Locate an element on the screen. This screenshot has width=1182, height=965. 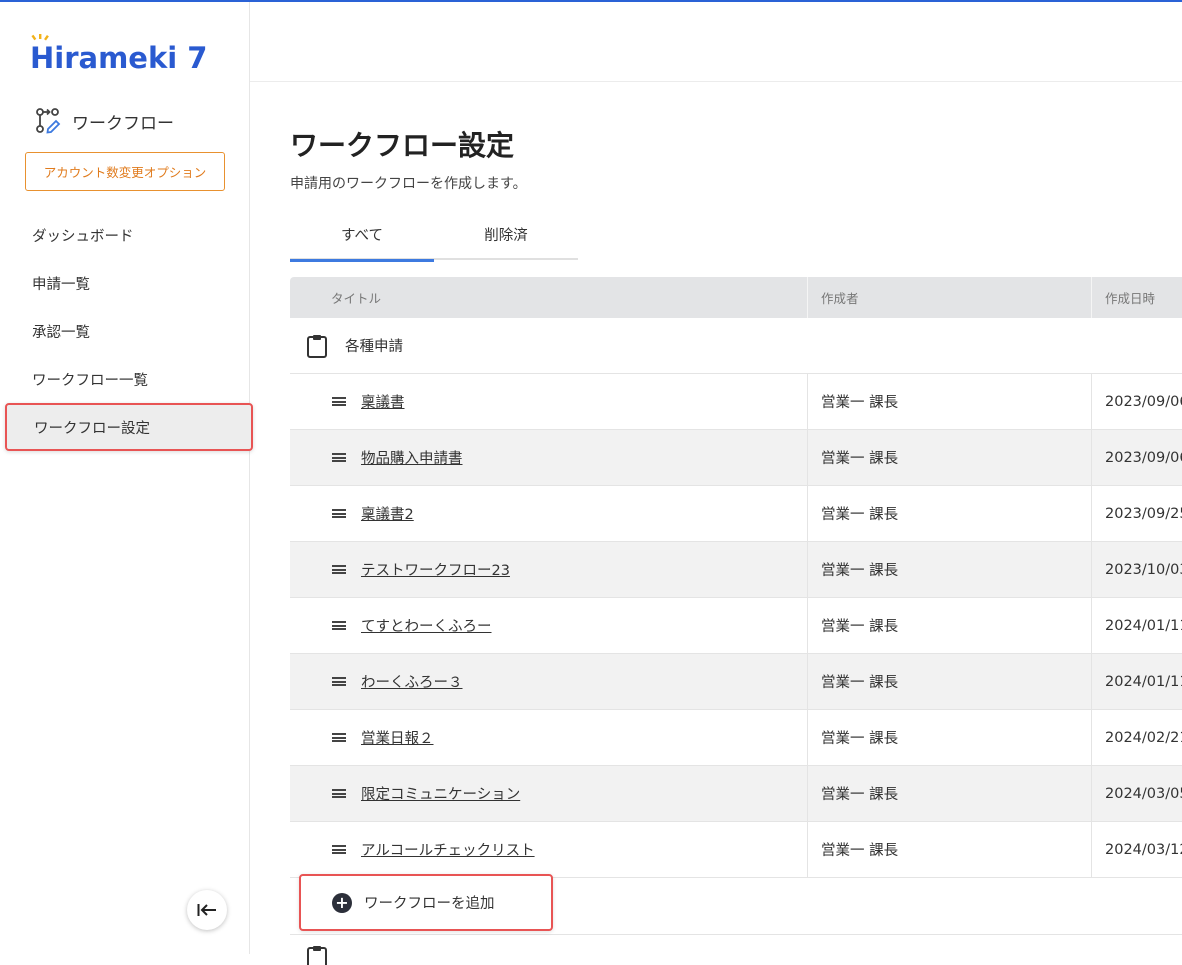
add-workflow-label: ワークフローを追加 is located at coordinates (429, 904).